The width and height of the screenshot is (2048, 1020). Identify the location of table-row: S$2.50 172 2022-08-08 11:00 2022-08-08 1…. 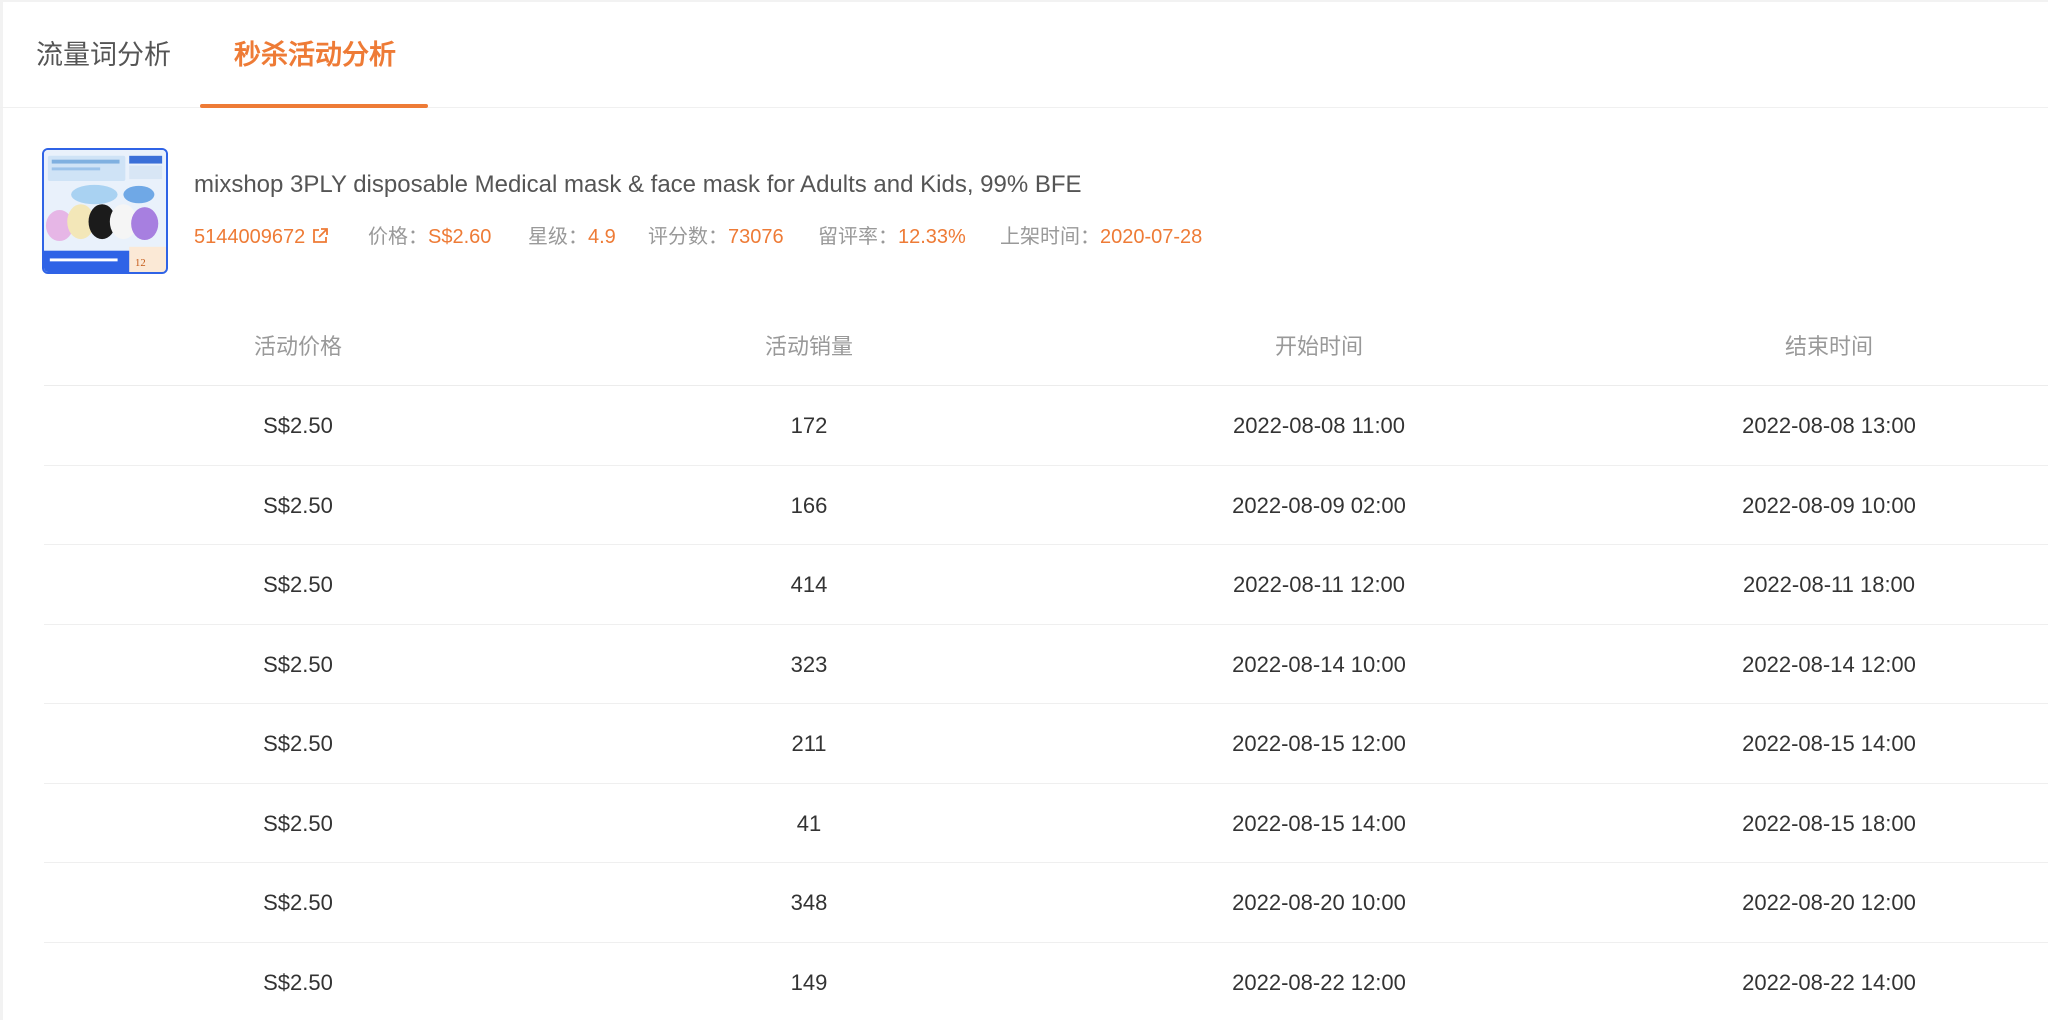
(1046, 426).